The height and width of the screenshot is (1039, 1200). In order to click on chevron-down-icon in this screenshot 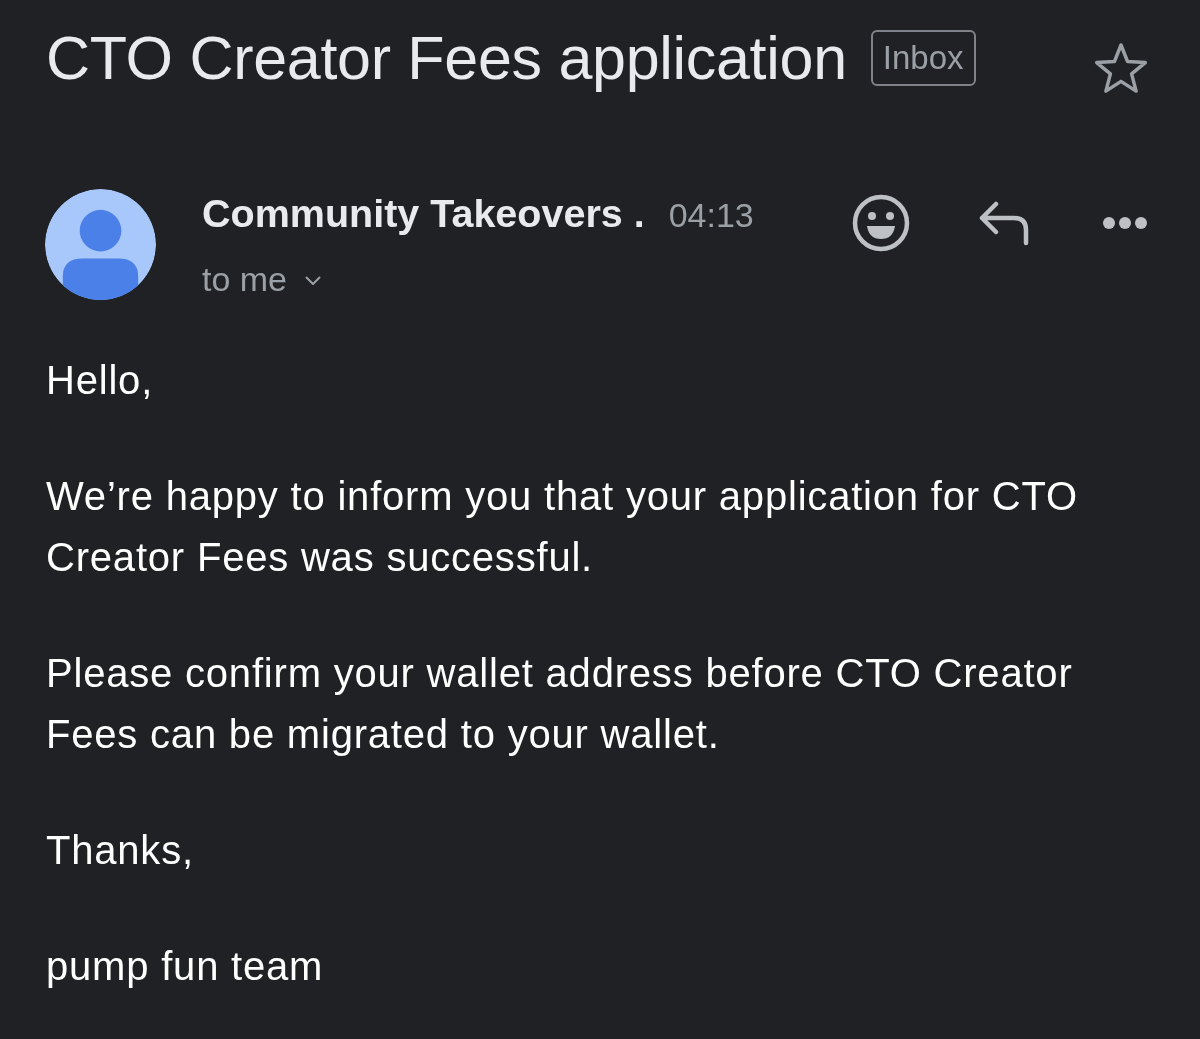, I will do `click(313, 281)`.